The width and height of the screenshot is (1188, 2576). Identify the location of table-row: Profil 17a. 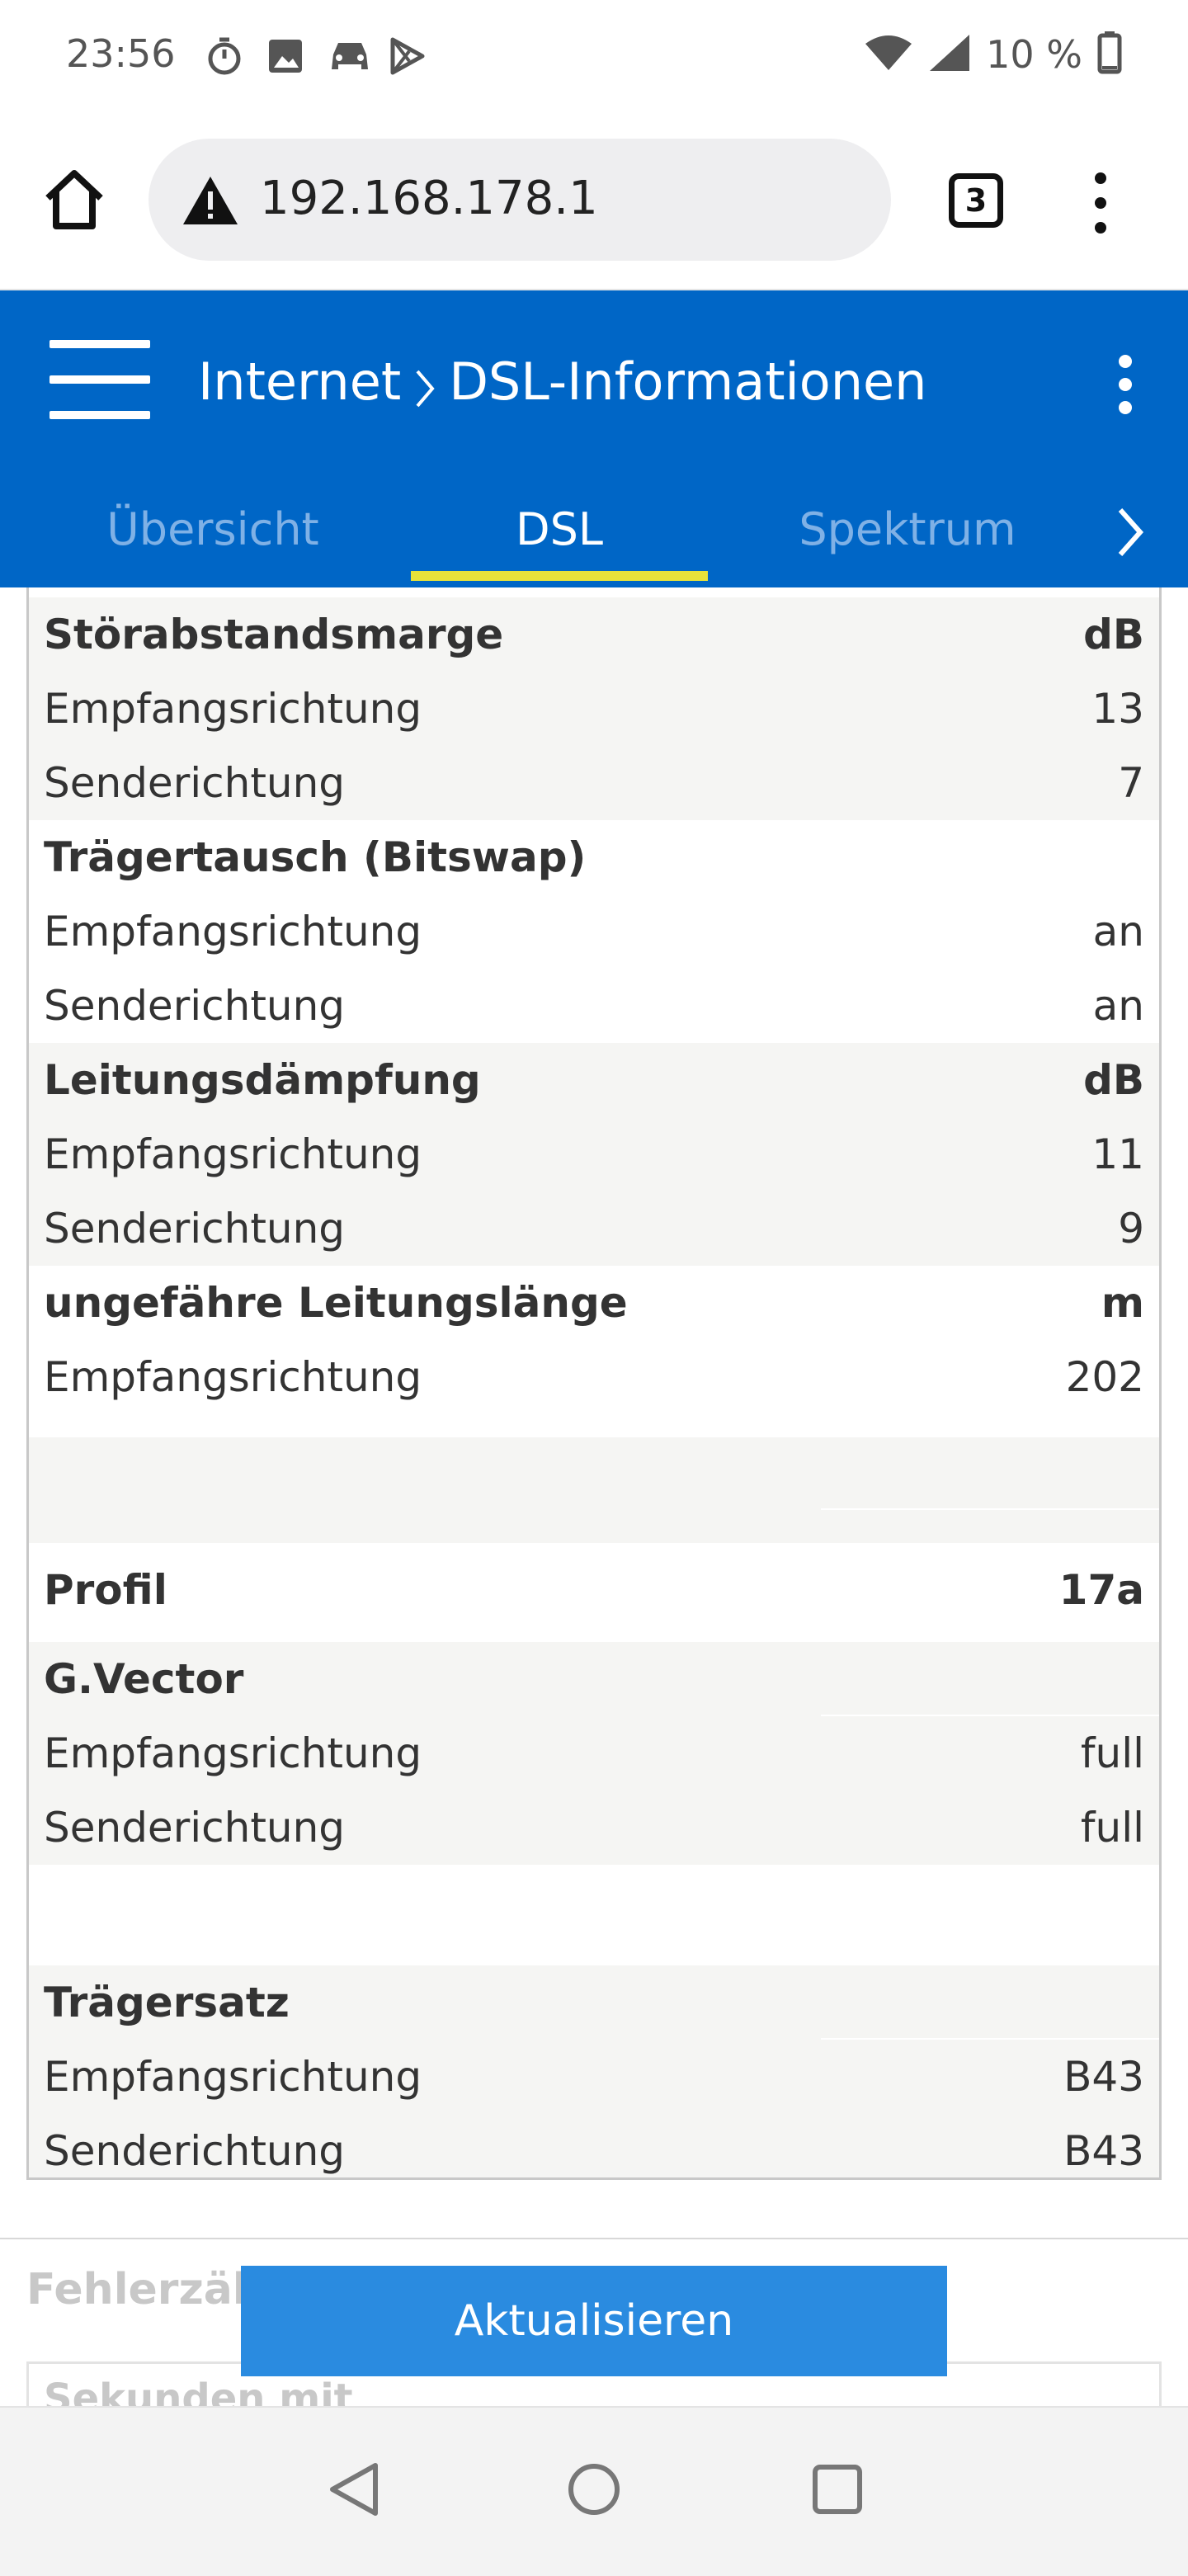
(594, 1590).